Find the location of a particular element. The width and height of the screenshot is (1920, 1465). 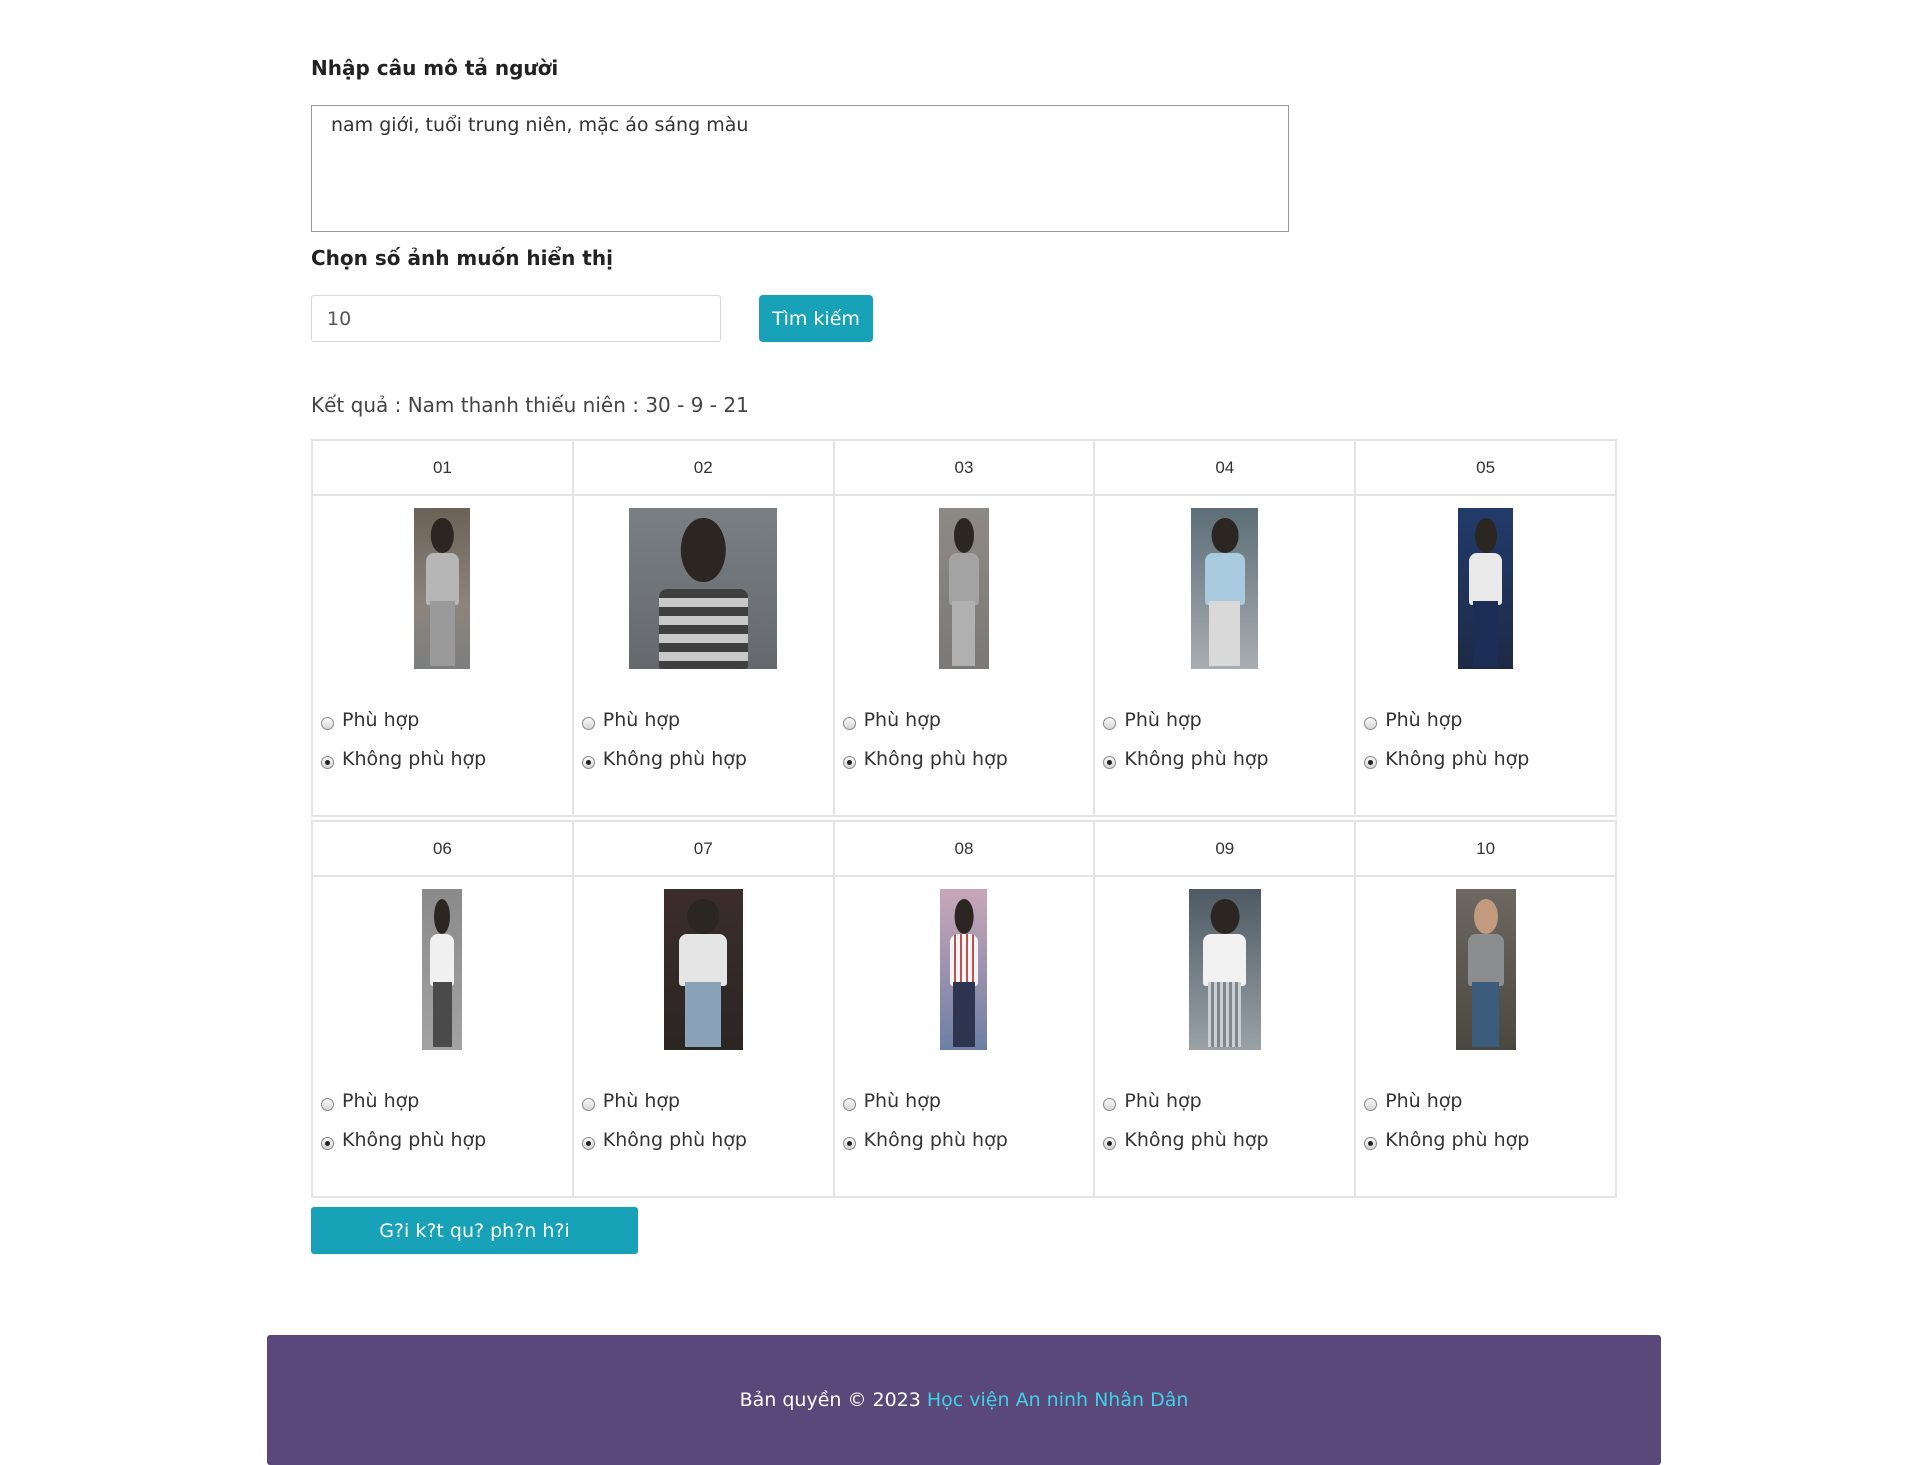

image-header: 08 is located at coordinates (964, 848).